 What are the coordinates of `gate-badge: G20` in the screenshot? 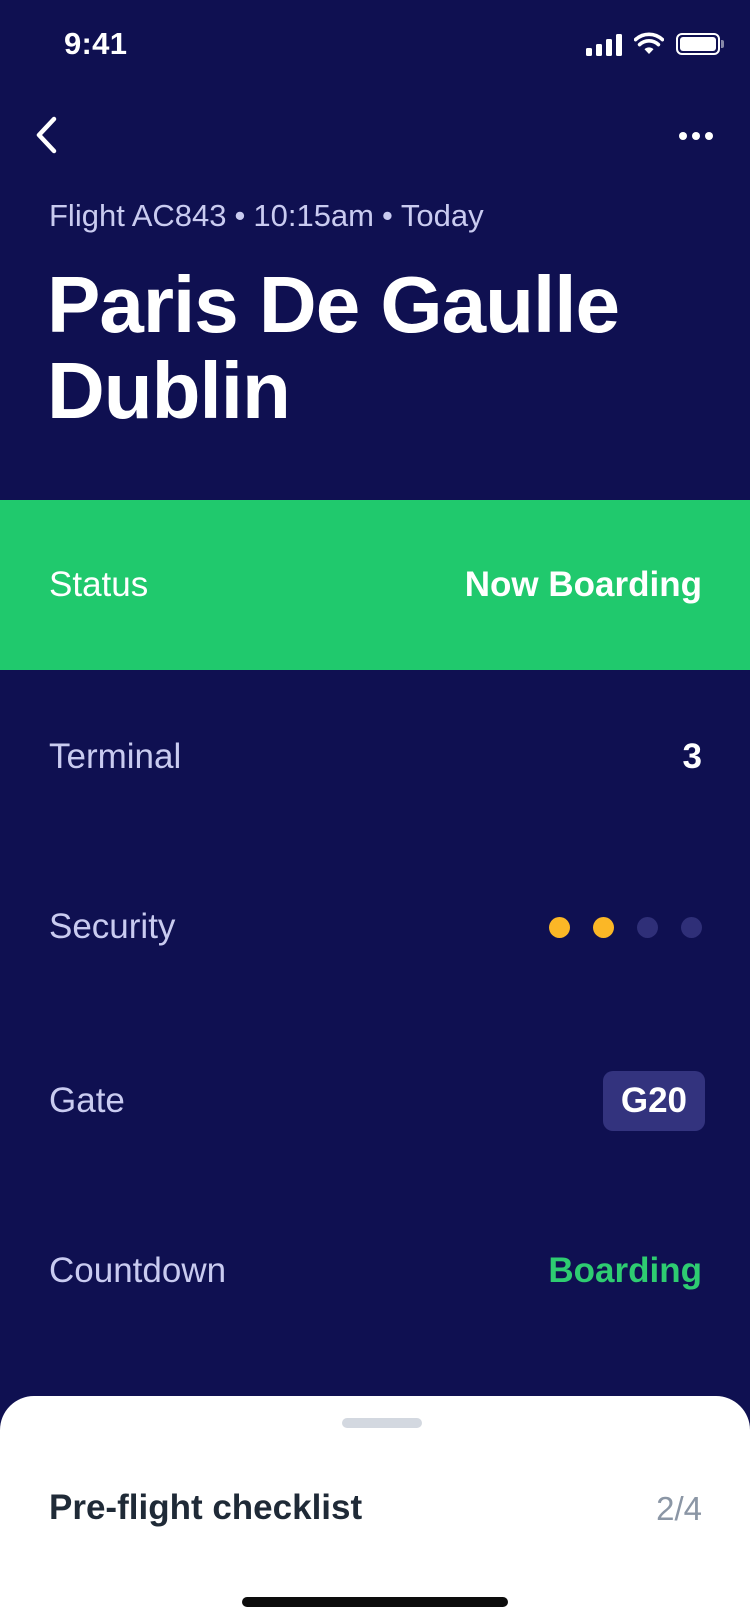 It's located at (653, 1101).